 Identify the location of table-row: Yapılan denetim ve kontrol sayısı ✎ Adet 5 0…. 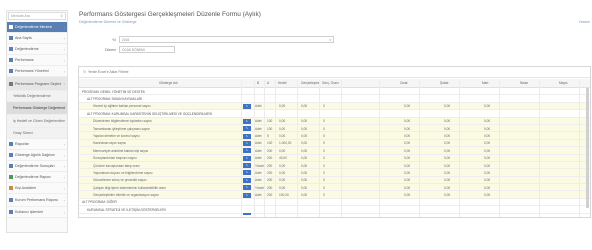
(334, 136).